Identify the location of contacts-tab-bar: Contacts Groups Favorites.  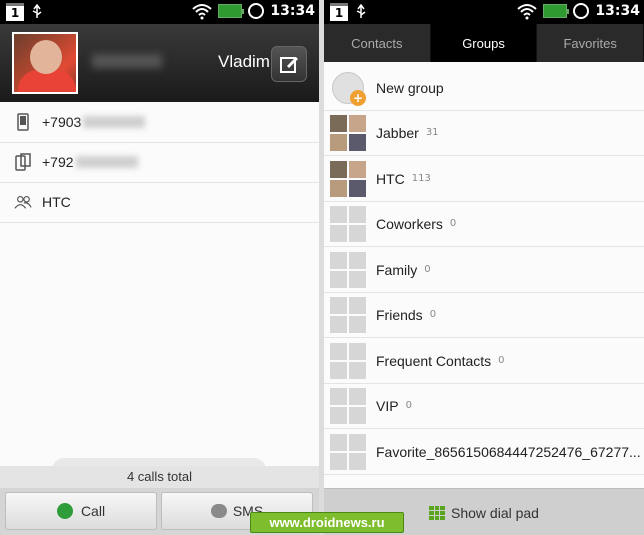
(484, 43).